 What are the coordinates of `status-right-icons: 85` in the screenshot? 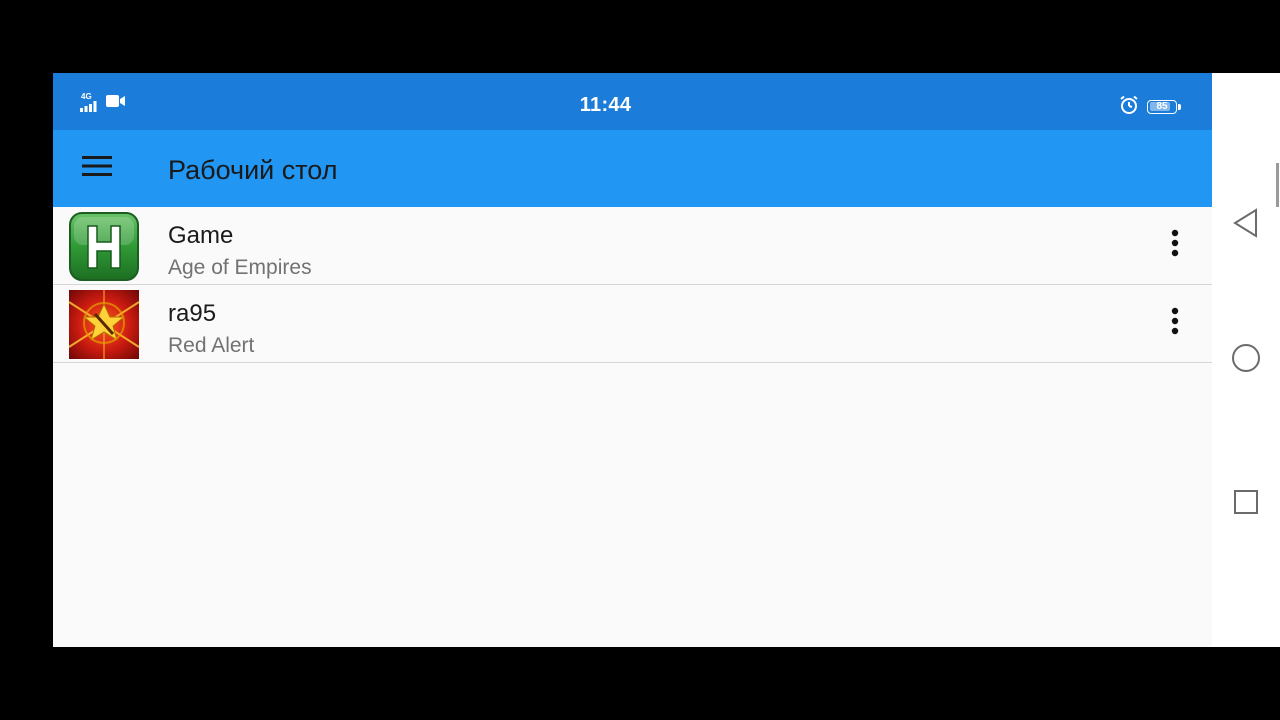 It's located at (1150, 107).